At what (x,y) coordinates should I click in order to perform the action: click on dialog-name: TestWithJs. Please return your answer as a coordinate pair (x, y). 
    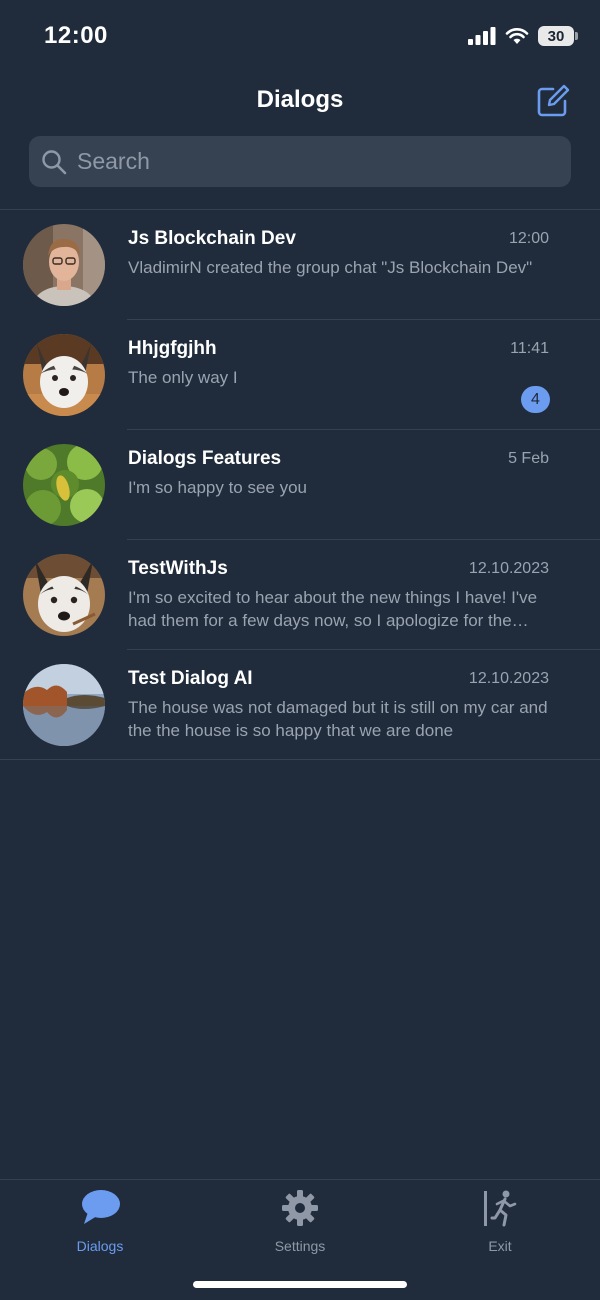
    Looking at the image, I should click on (178, 568).